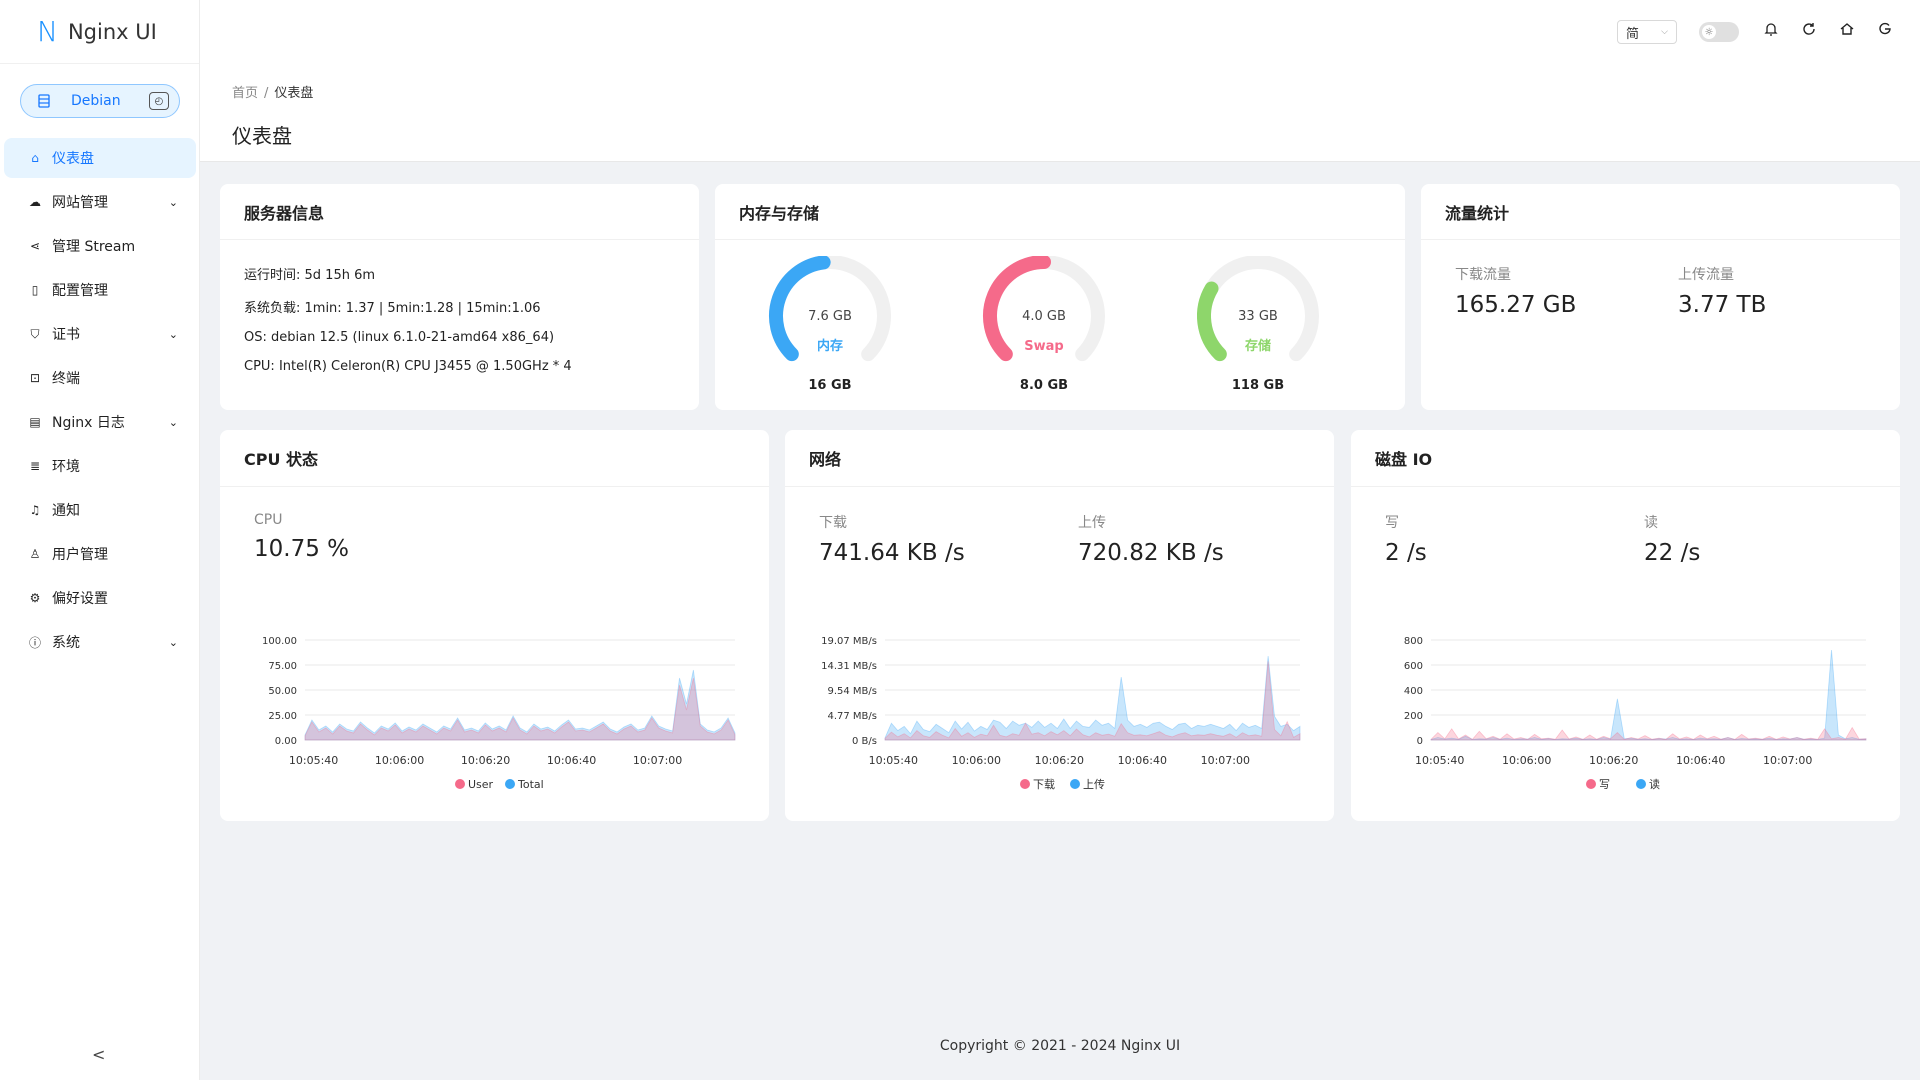  What do you see at coordinates (272, 91) in the screenshot?
I see `breadcrumb: 首页 / 仪表盘` at bounding box center [272, 91].